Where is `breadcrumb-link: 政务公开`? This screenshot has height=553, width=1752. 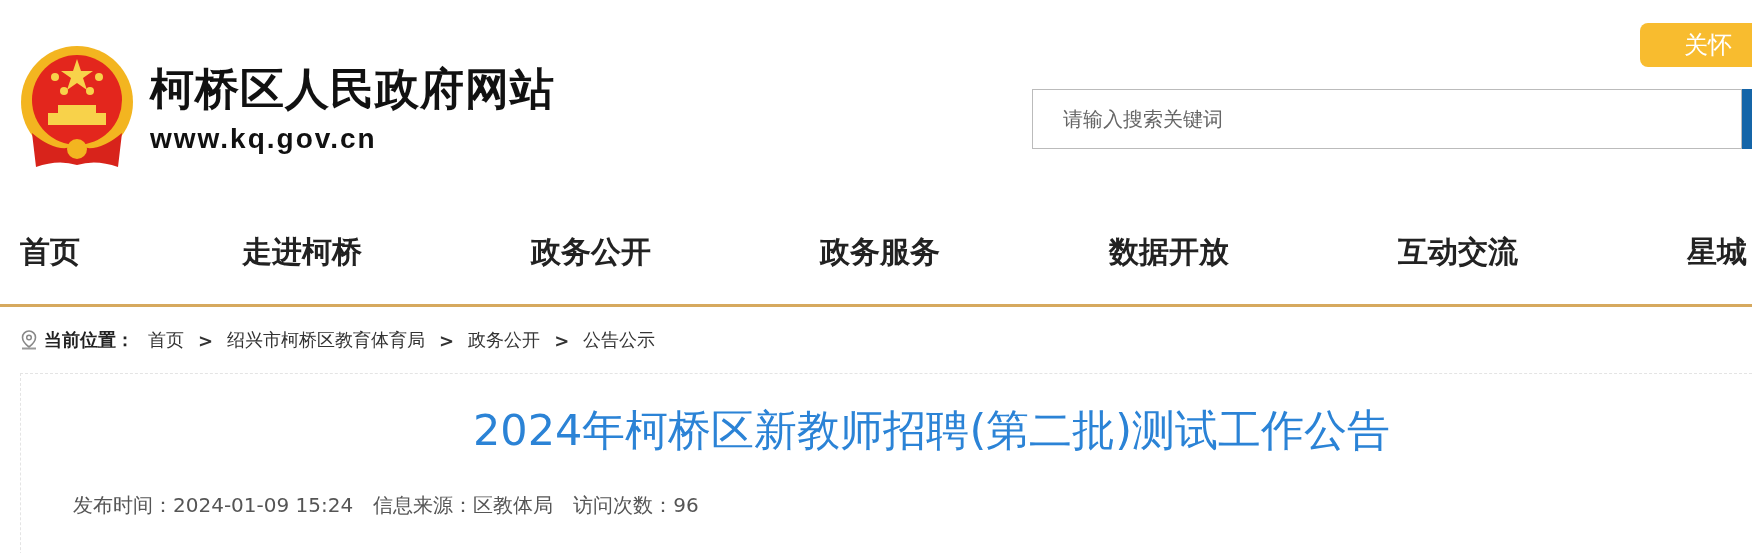 breadcrumb-link: 政务公开 is located at coordinates (504, 340).